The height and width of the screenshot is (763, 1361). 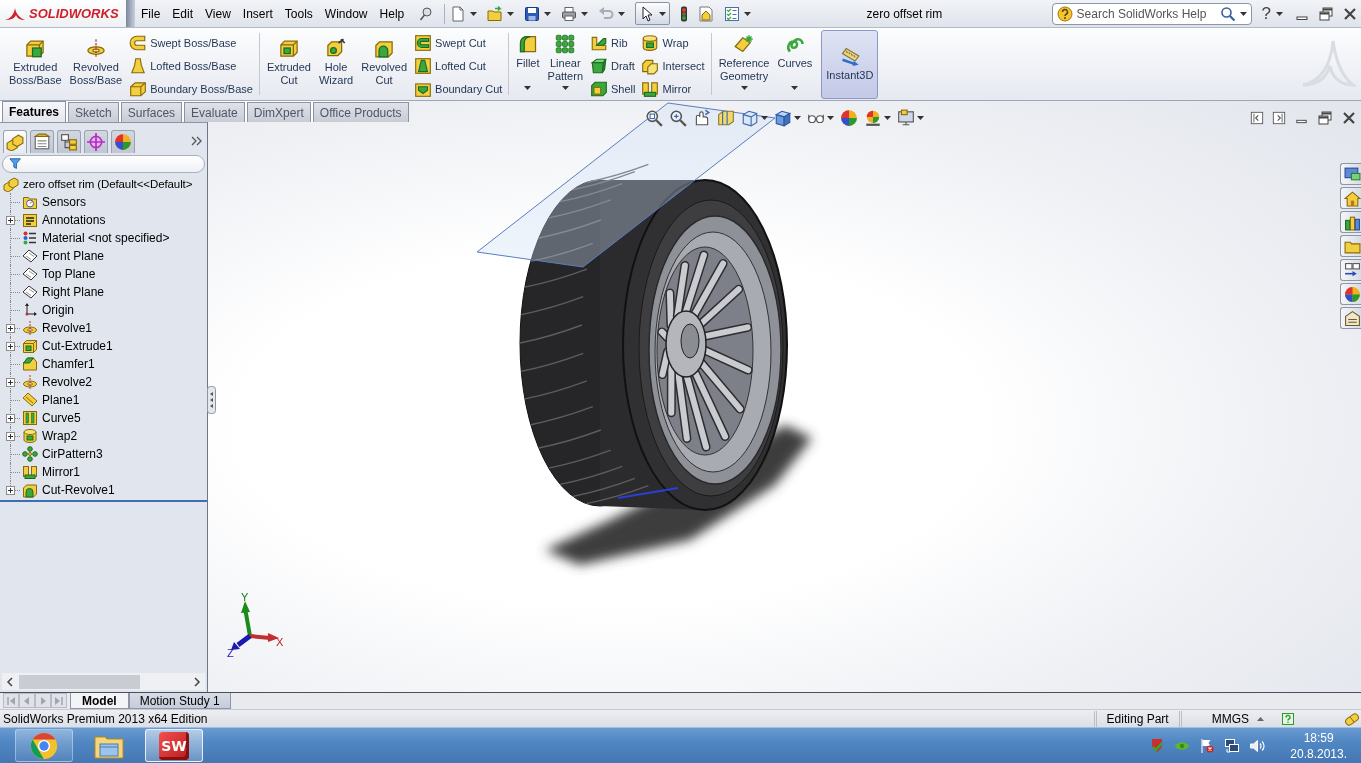 I want to click on horizontal-scrollbar, so click(x=103, y=681).